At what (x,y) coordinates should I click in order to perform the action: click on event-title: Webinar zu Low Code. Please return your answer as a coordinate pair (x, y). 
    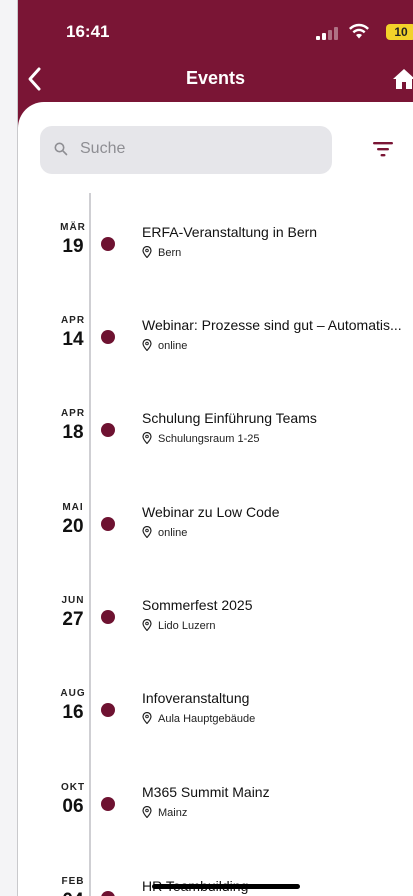
    Looking at the image, I should click on (211, 512).